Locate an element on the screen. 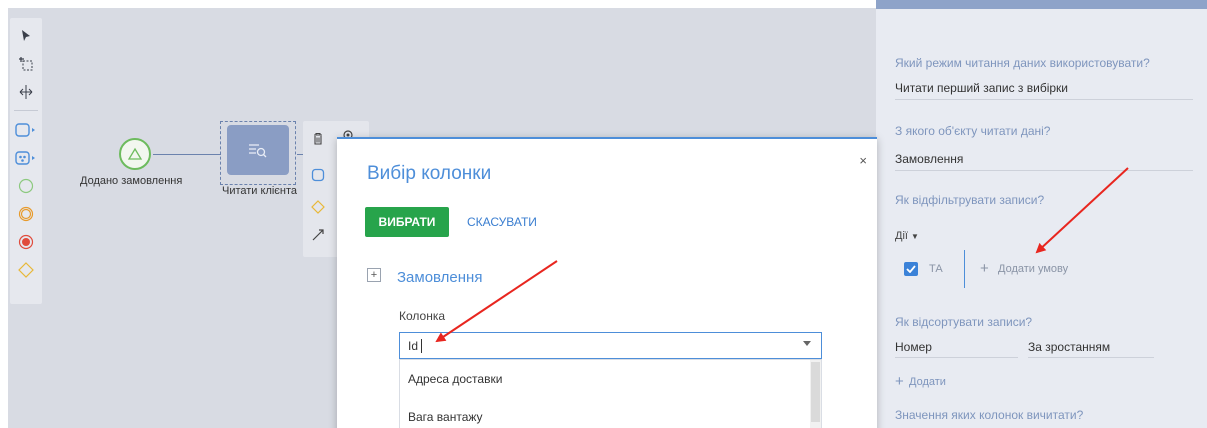 The height and width of the screenshot is (428, 1207). object-field: Замовлення is located at coordinates (929, 159).